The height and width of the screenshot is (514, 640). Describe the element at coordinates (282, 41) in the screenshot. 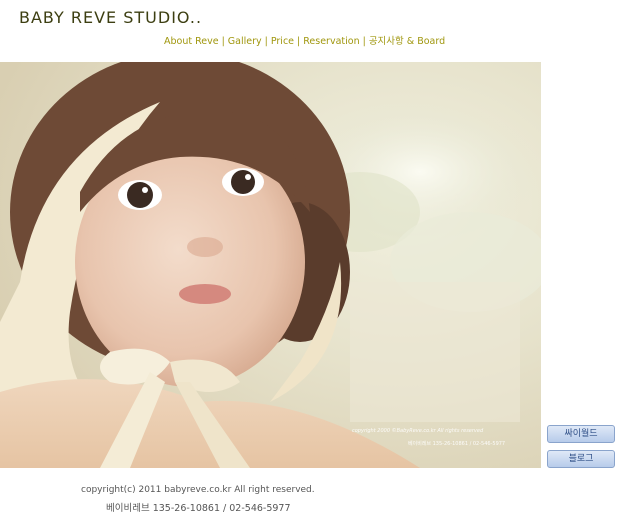

I see `nav-price: Price` at that location.